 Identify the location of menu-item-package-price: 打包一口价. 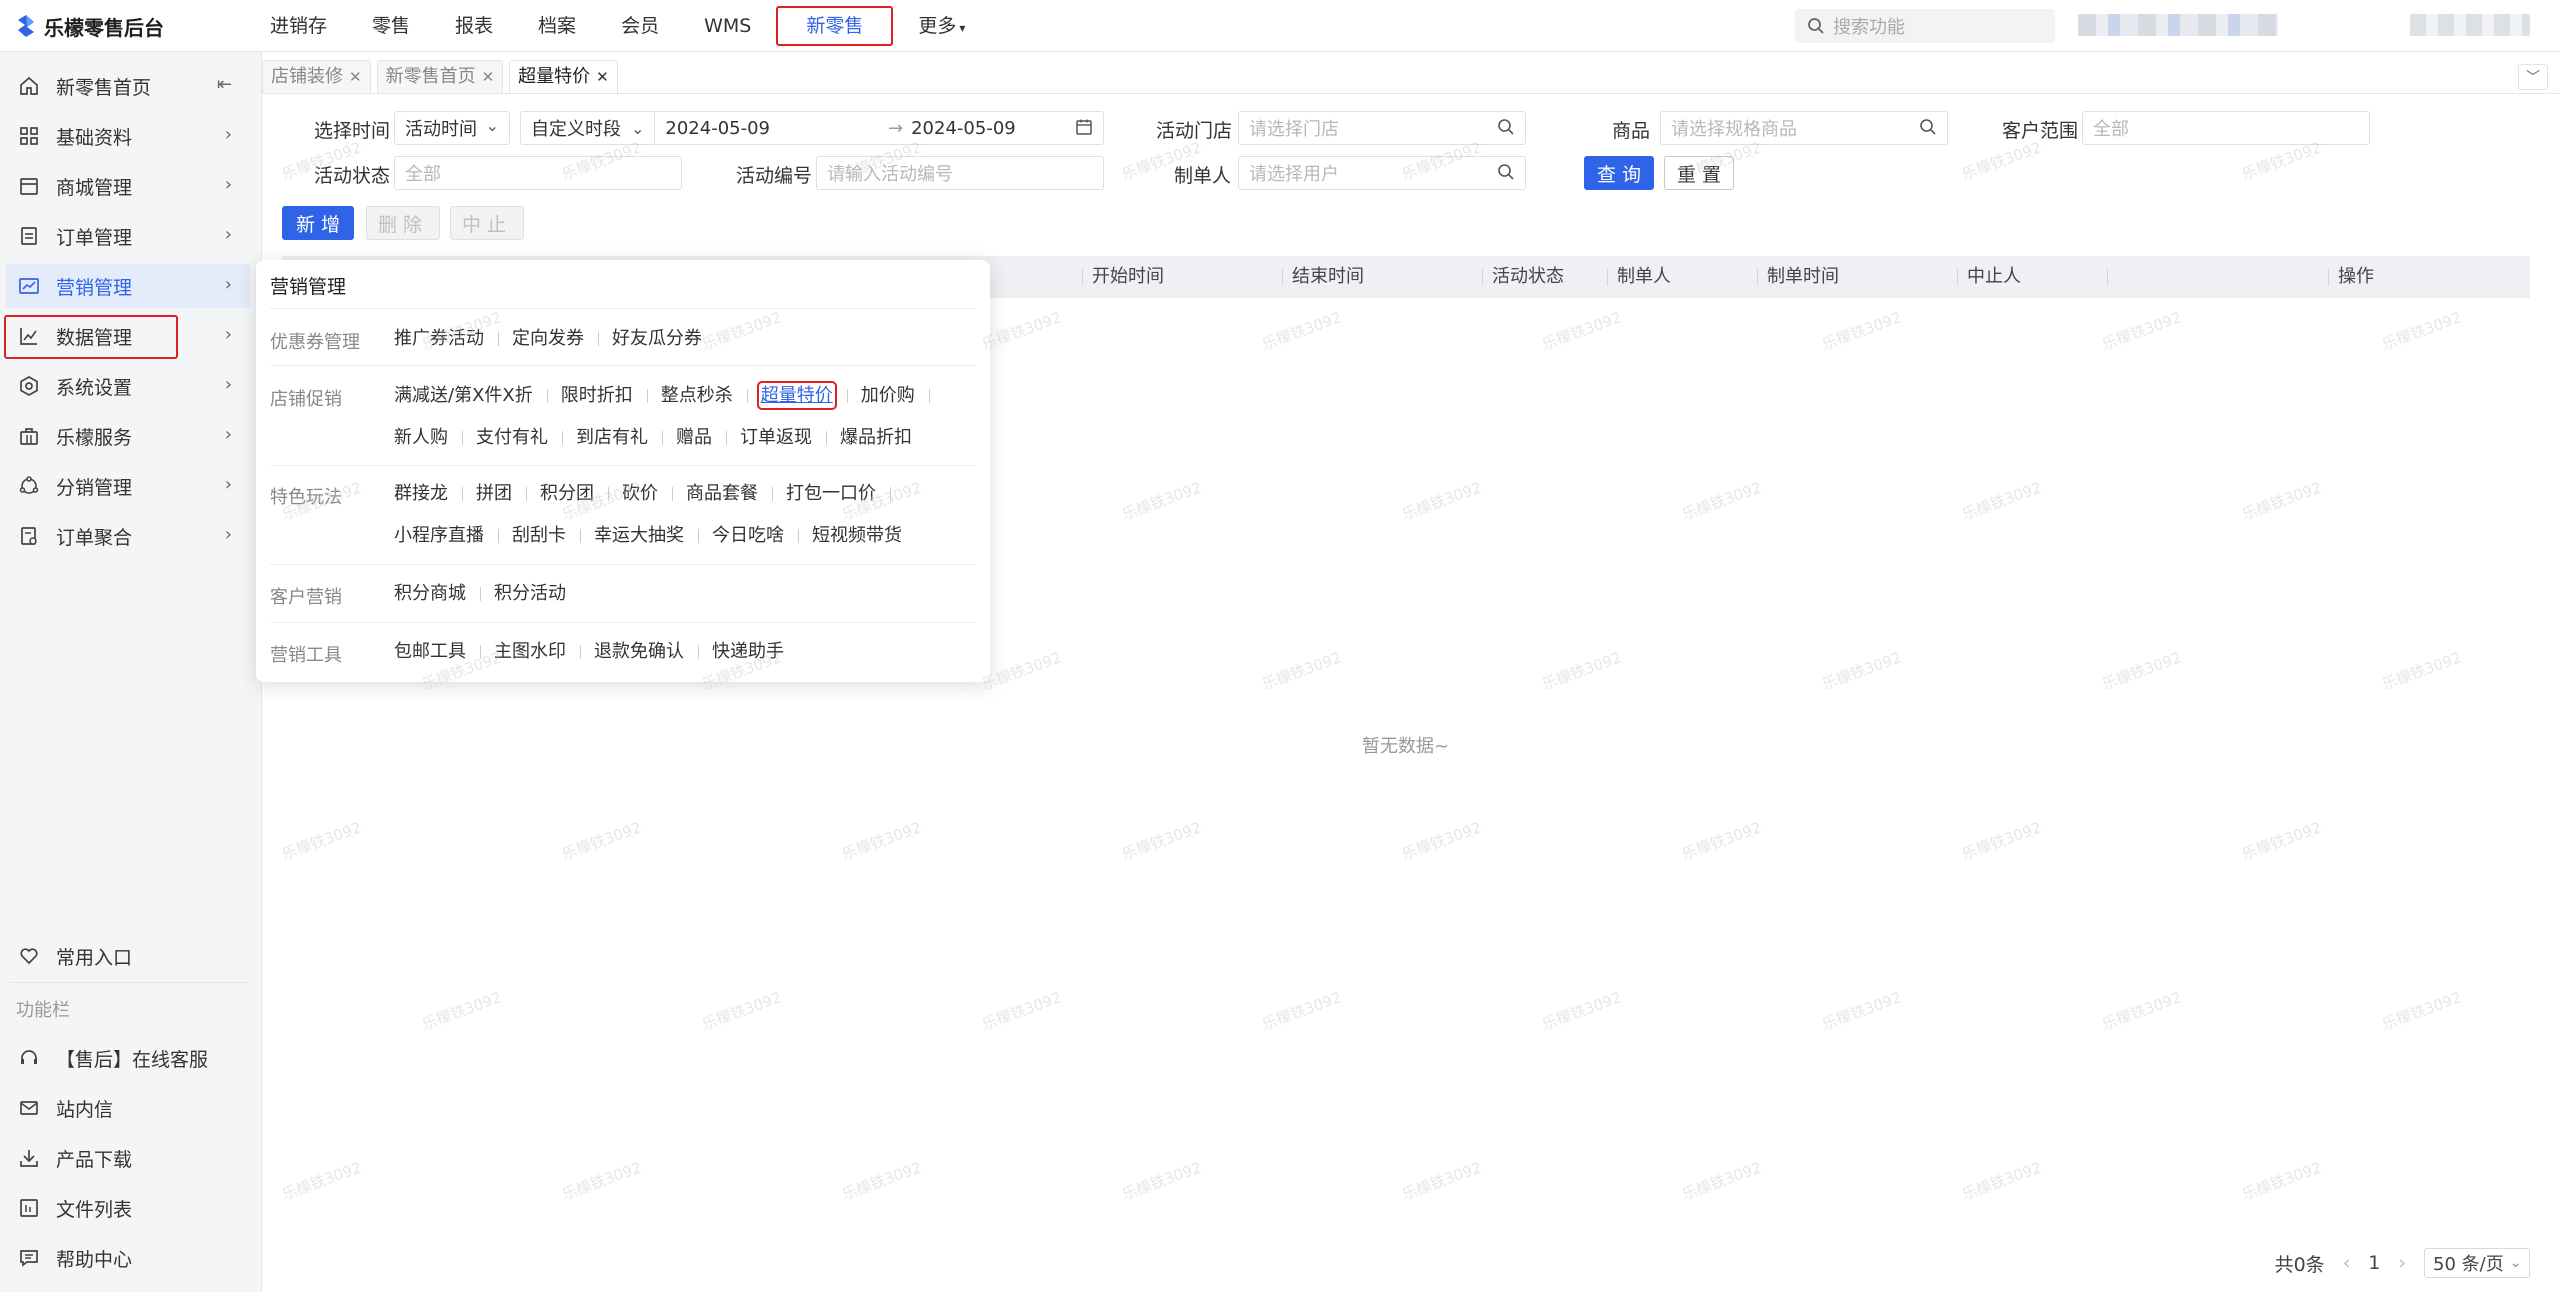
(831, 494).